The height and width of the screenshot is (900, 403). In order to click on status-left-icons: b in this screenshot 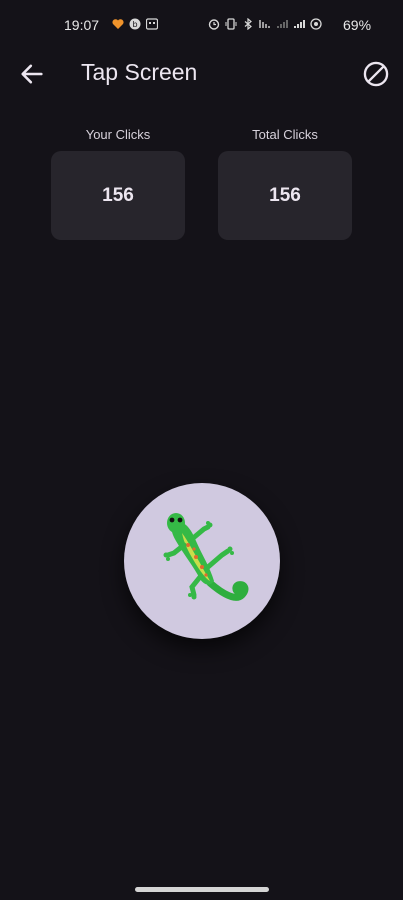, I will do `click(135, 24)`.